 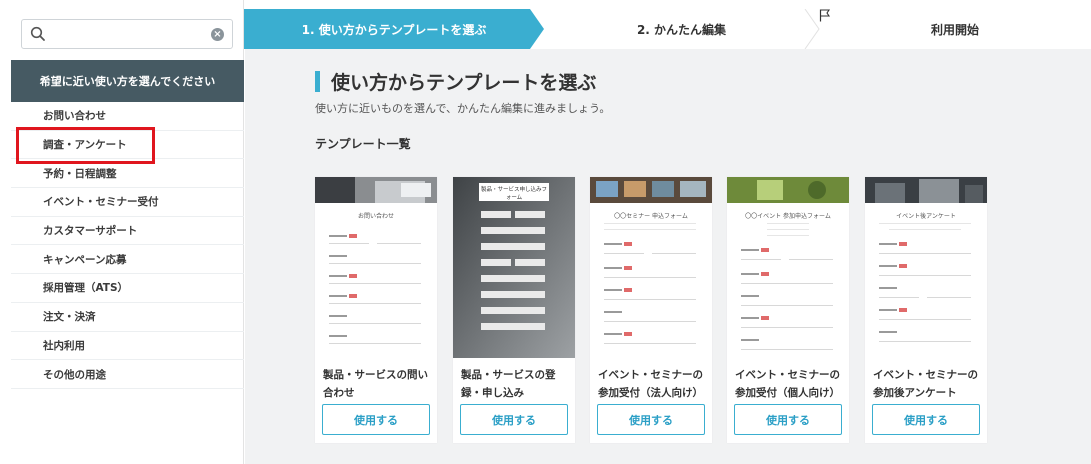 What do you see at coordinates (925, 384) in the screenshot?
I see `card-title: イベント・セミナーの参加後アンケート` at bounding box center [925, 384].